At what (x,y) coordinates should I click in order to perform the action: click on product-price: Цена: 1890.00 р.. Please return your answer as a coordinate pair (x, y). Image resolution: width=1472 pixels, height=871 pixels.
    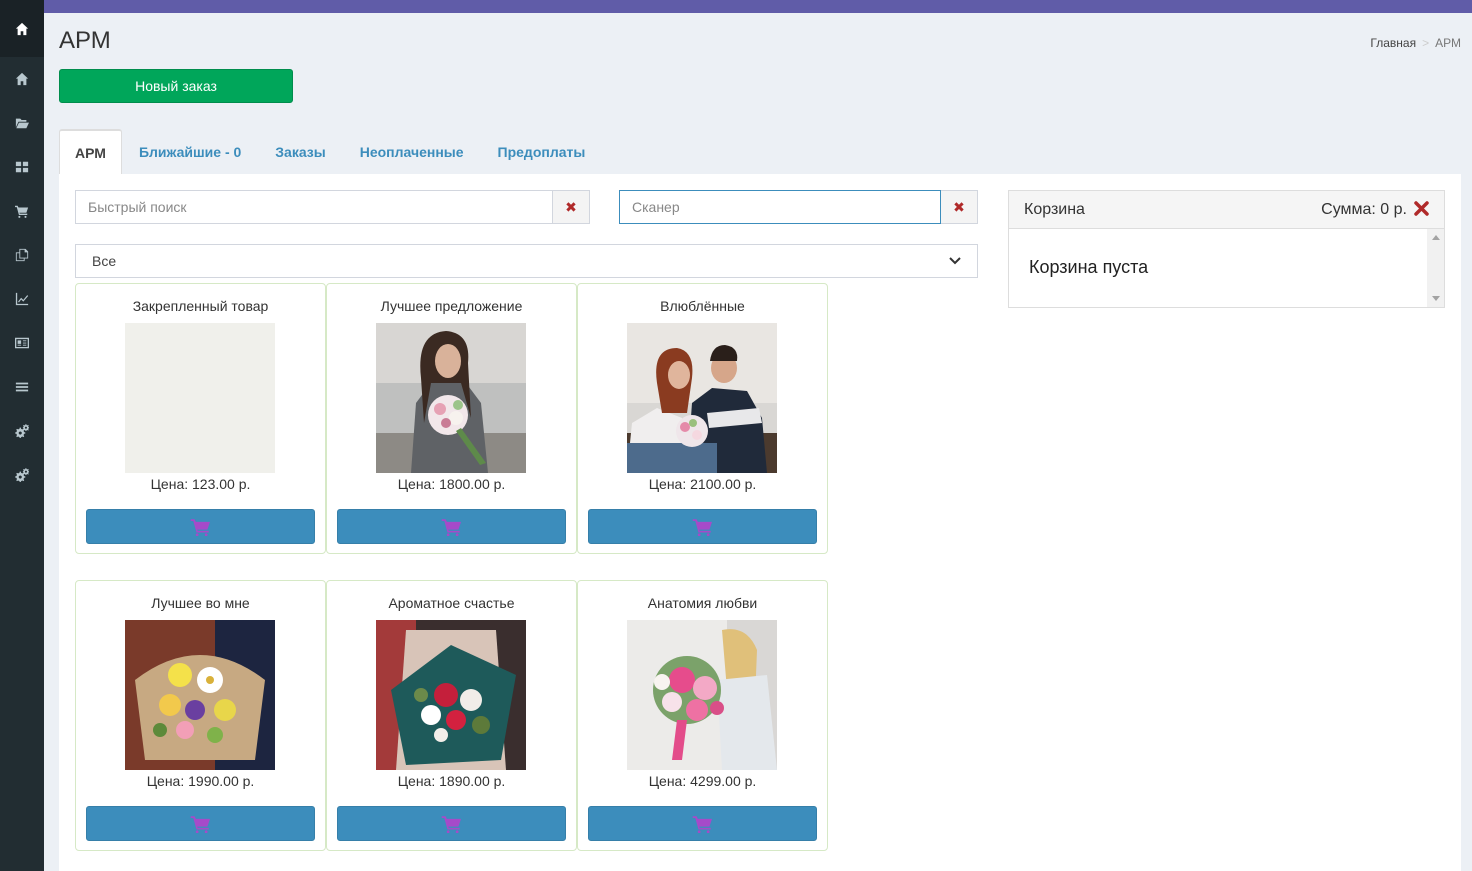
    Looking at the image, I should click on (451, 781).